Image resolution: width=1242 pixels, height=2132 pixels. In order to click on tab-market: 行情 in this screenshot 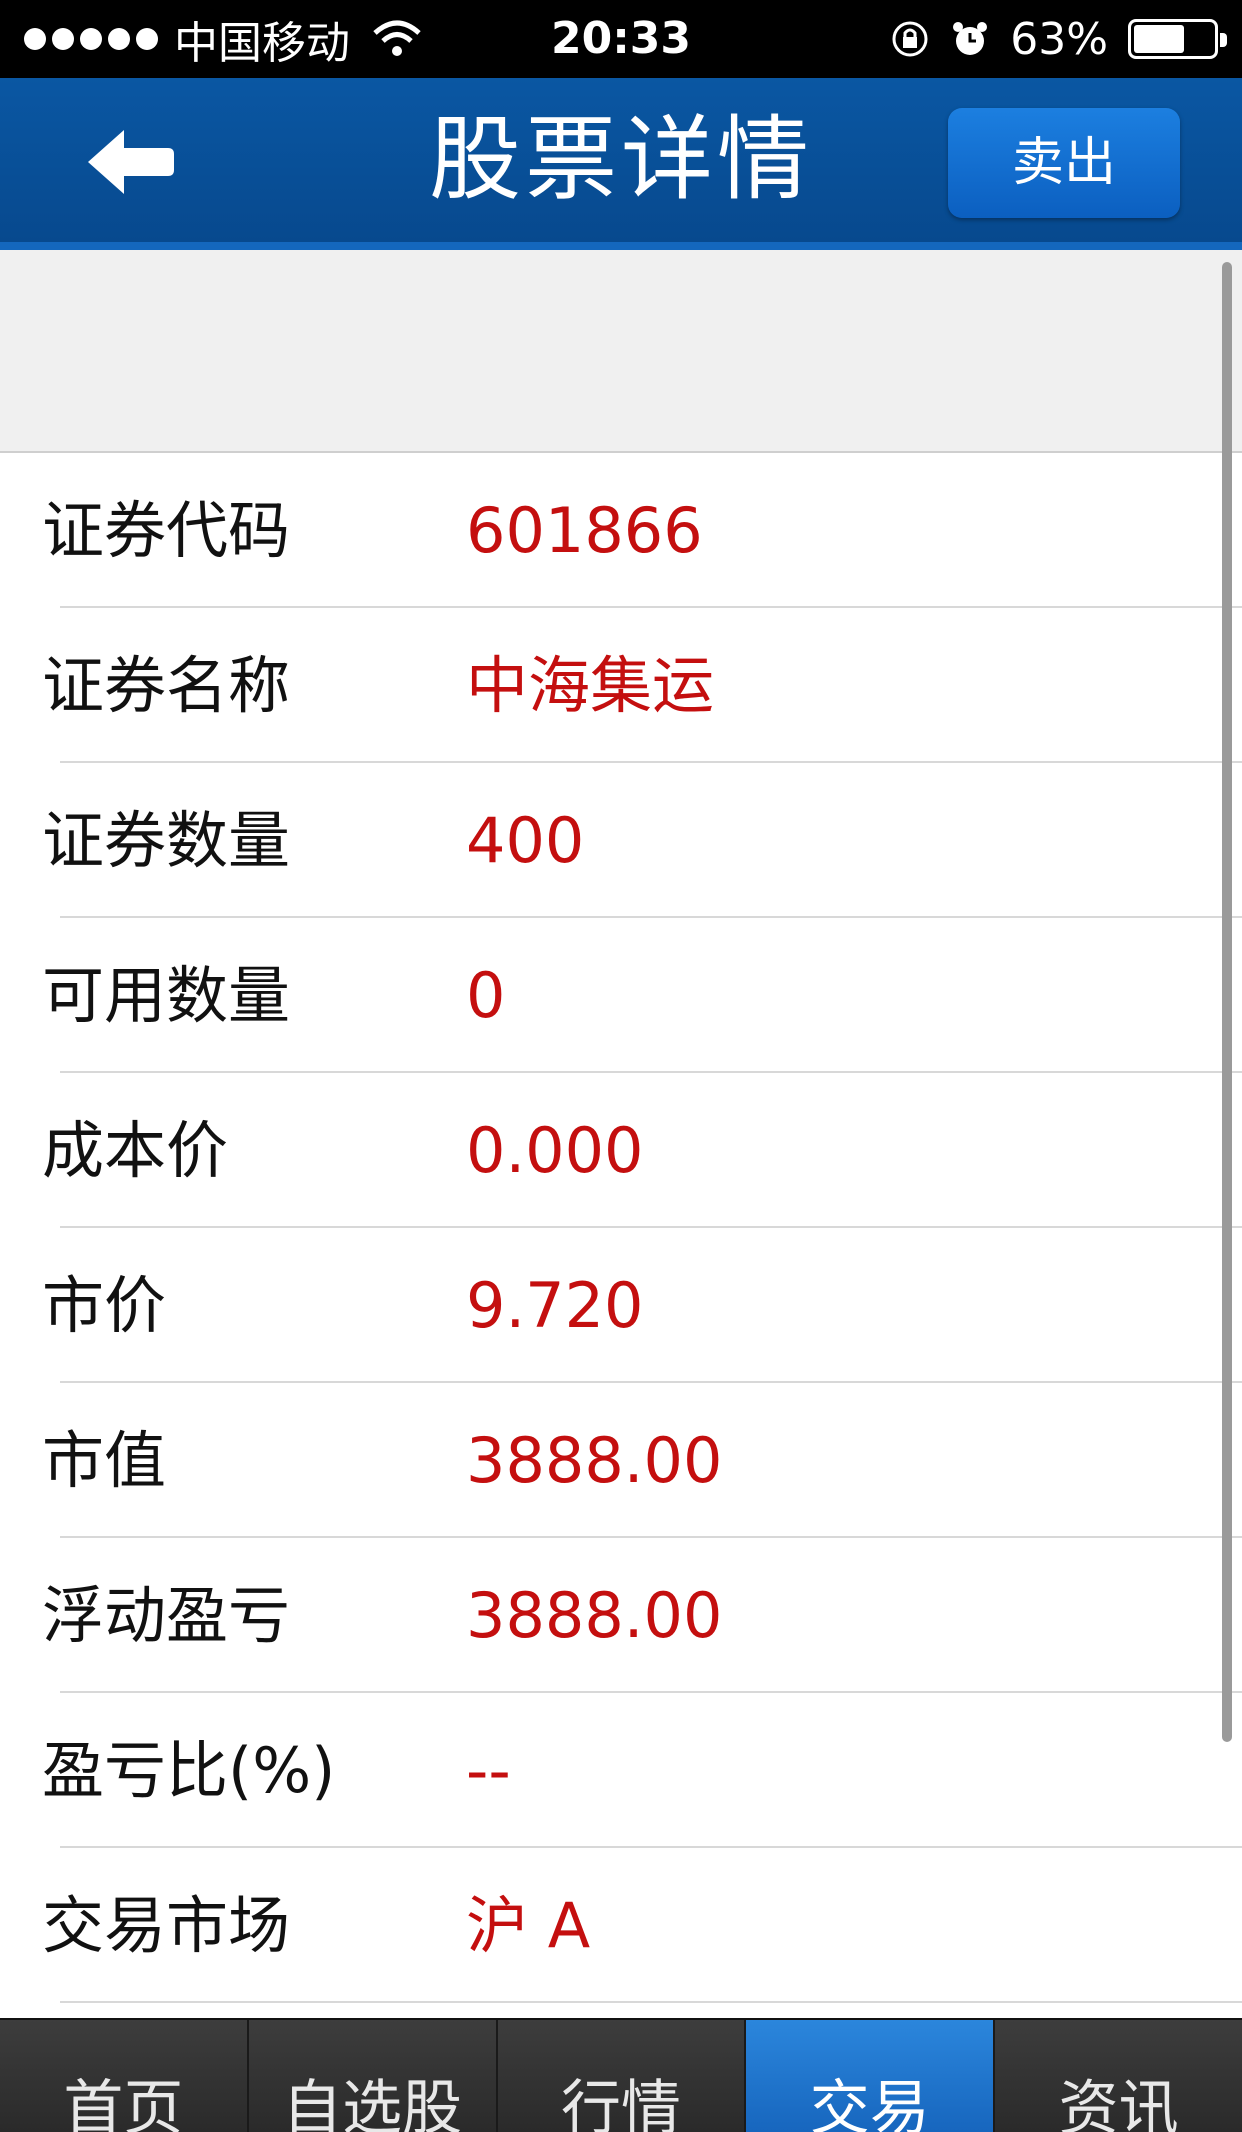, I will do `click(622, 2076)`.